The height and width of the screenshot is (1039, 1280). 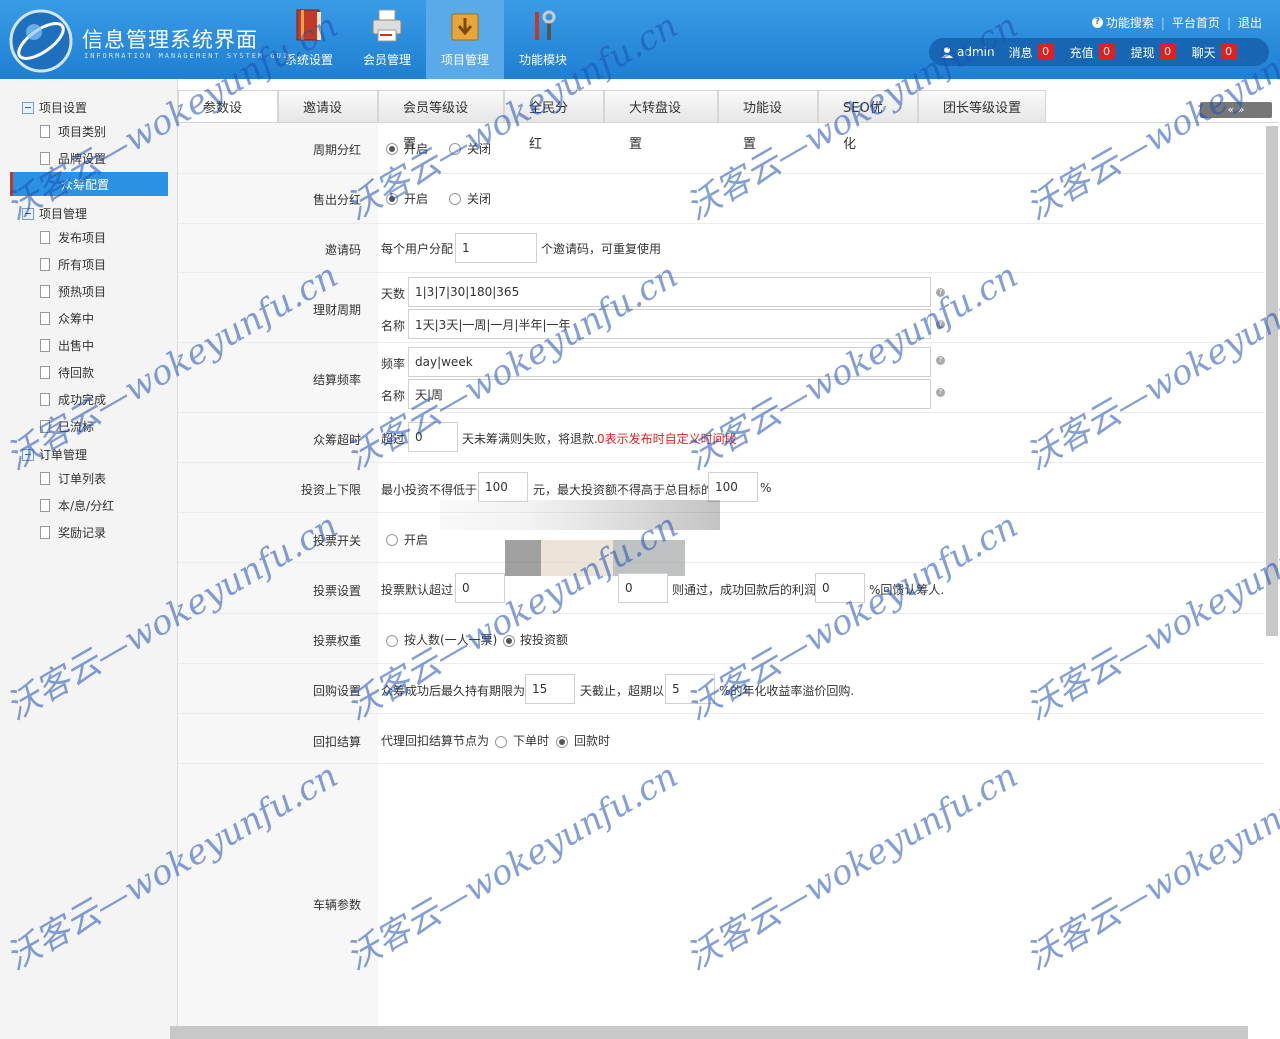 I want to click on nav-member-management: 会员管理, so click(x=387, y=39).